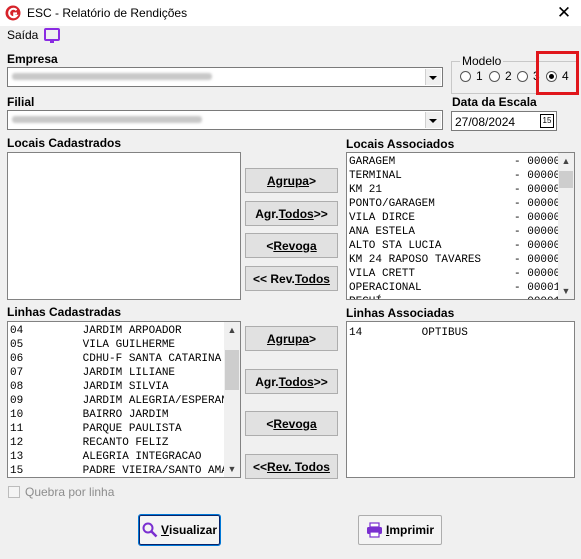 Image resolution: width=581 pixels, height=559 pixels. What do you see at coordinates (64, 143) in the screenshot?
I see `locais-cadastrados-label: Locais Cadastrados` at bounding box center [64, 143].